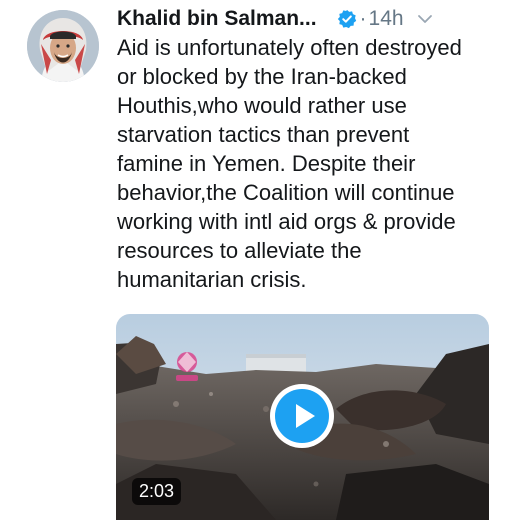 Image resolution: width=516 pixels, height=520 pixels. I want to click on video-duration: 2:03, so click(157, 491).